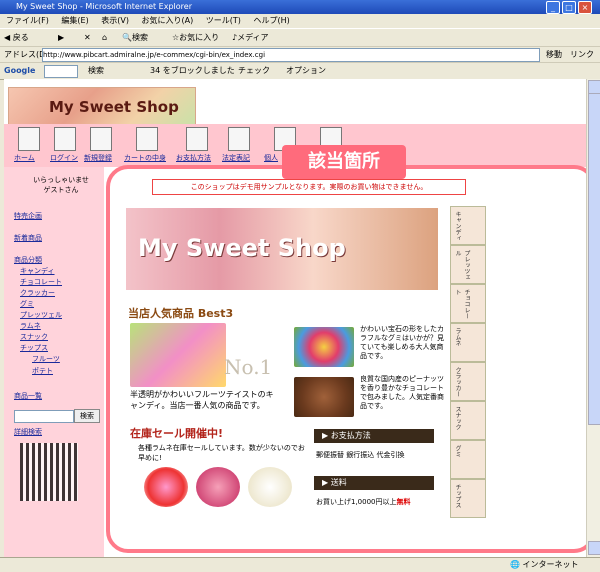 This screenshot has height=572, width=600. What do you see at coordinates (28, 396) in the screenshot?
I see `sidebar-link-all-products: 商品一覧` at bounding box center [28, 396].